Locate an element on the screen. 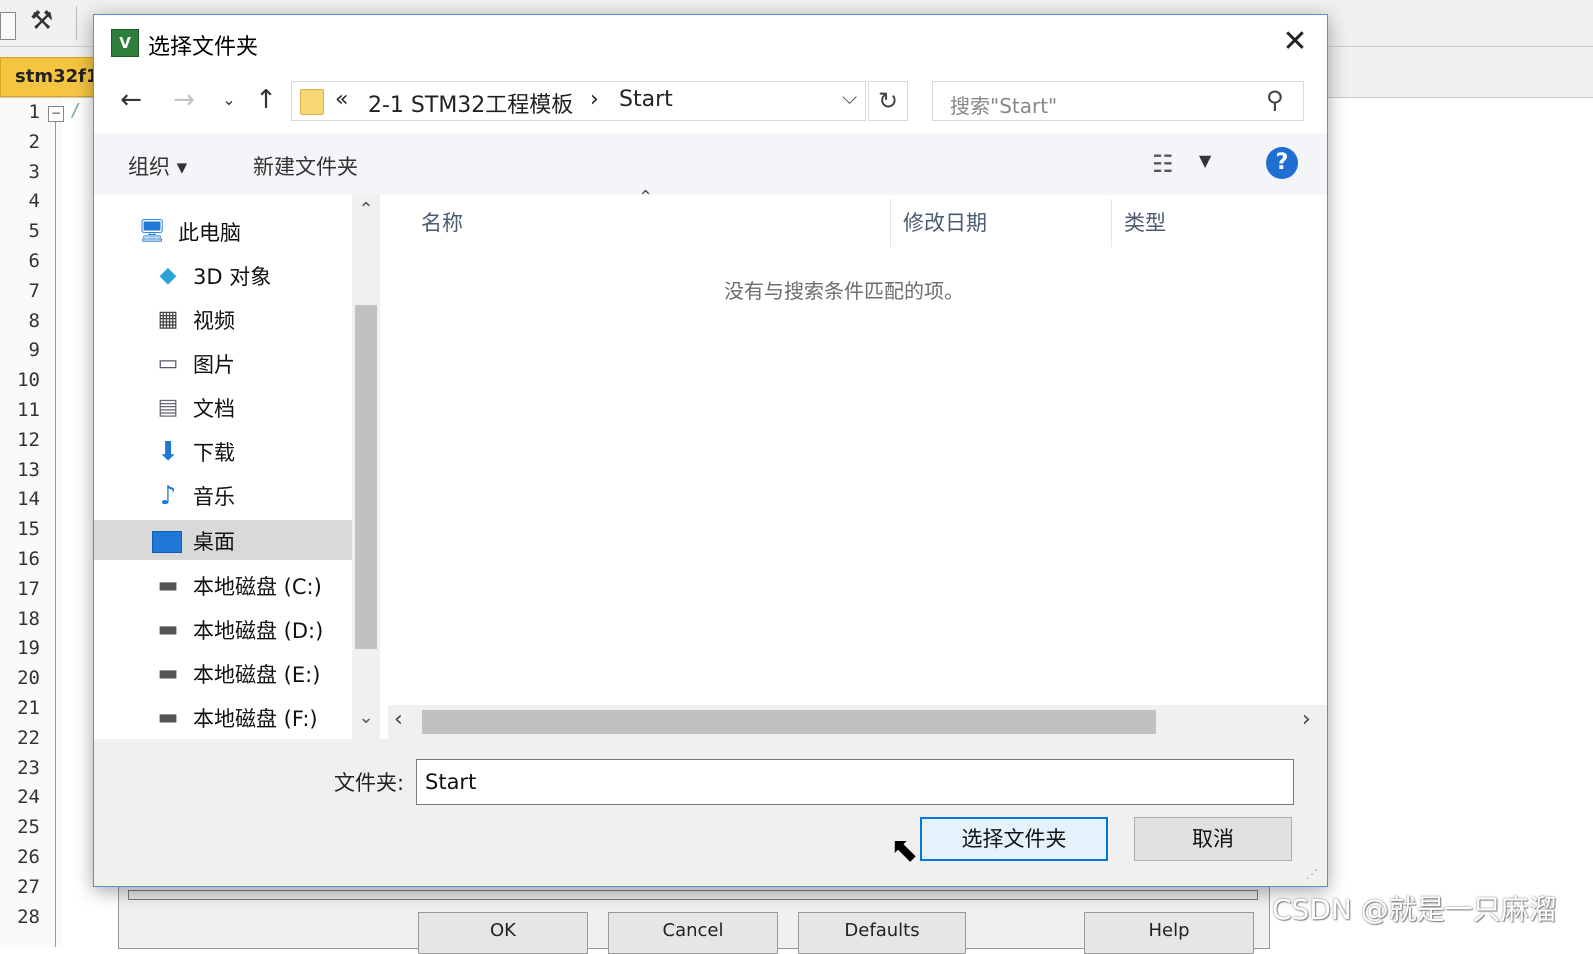  up-arrow-icon: ↑ is located at coordinates (266, 100).